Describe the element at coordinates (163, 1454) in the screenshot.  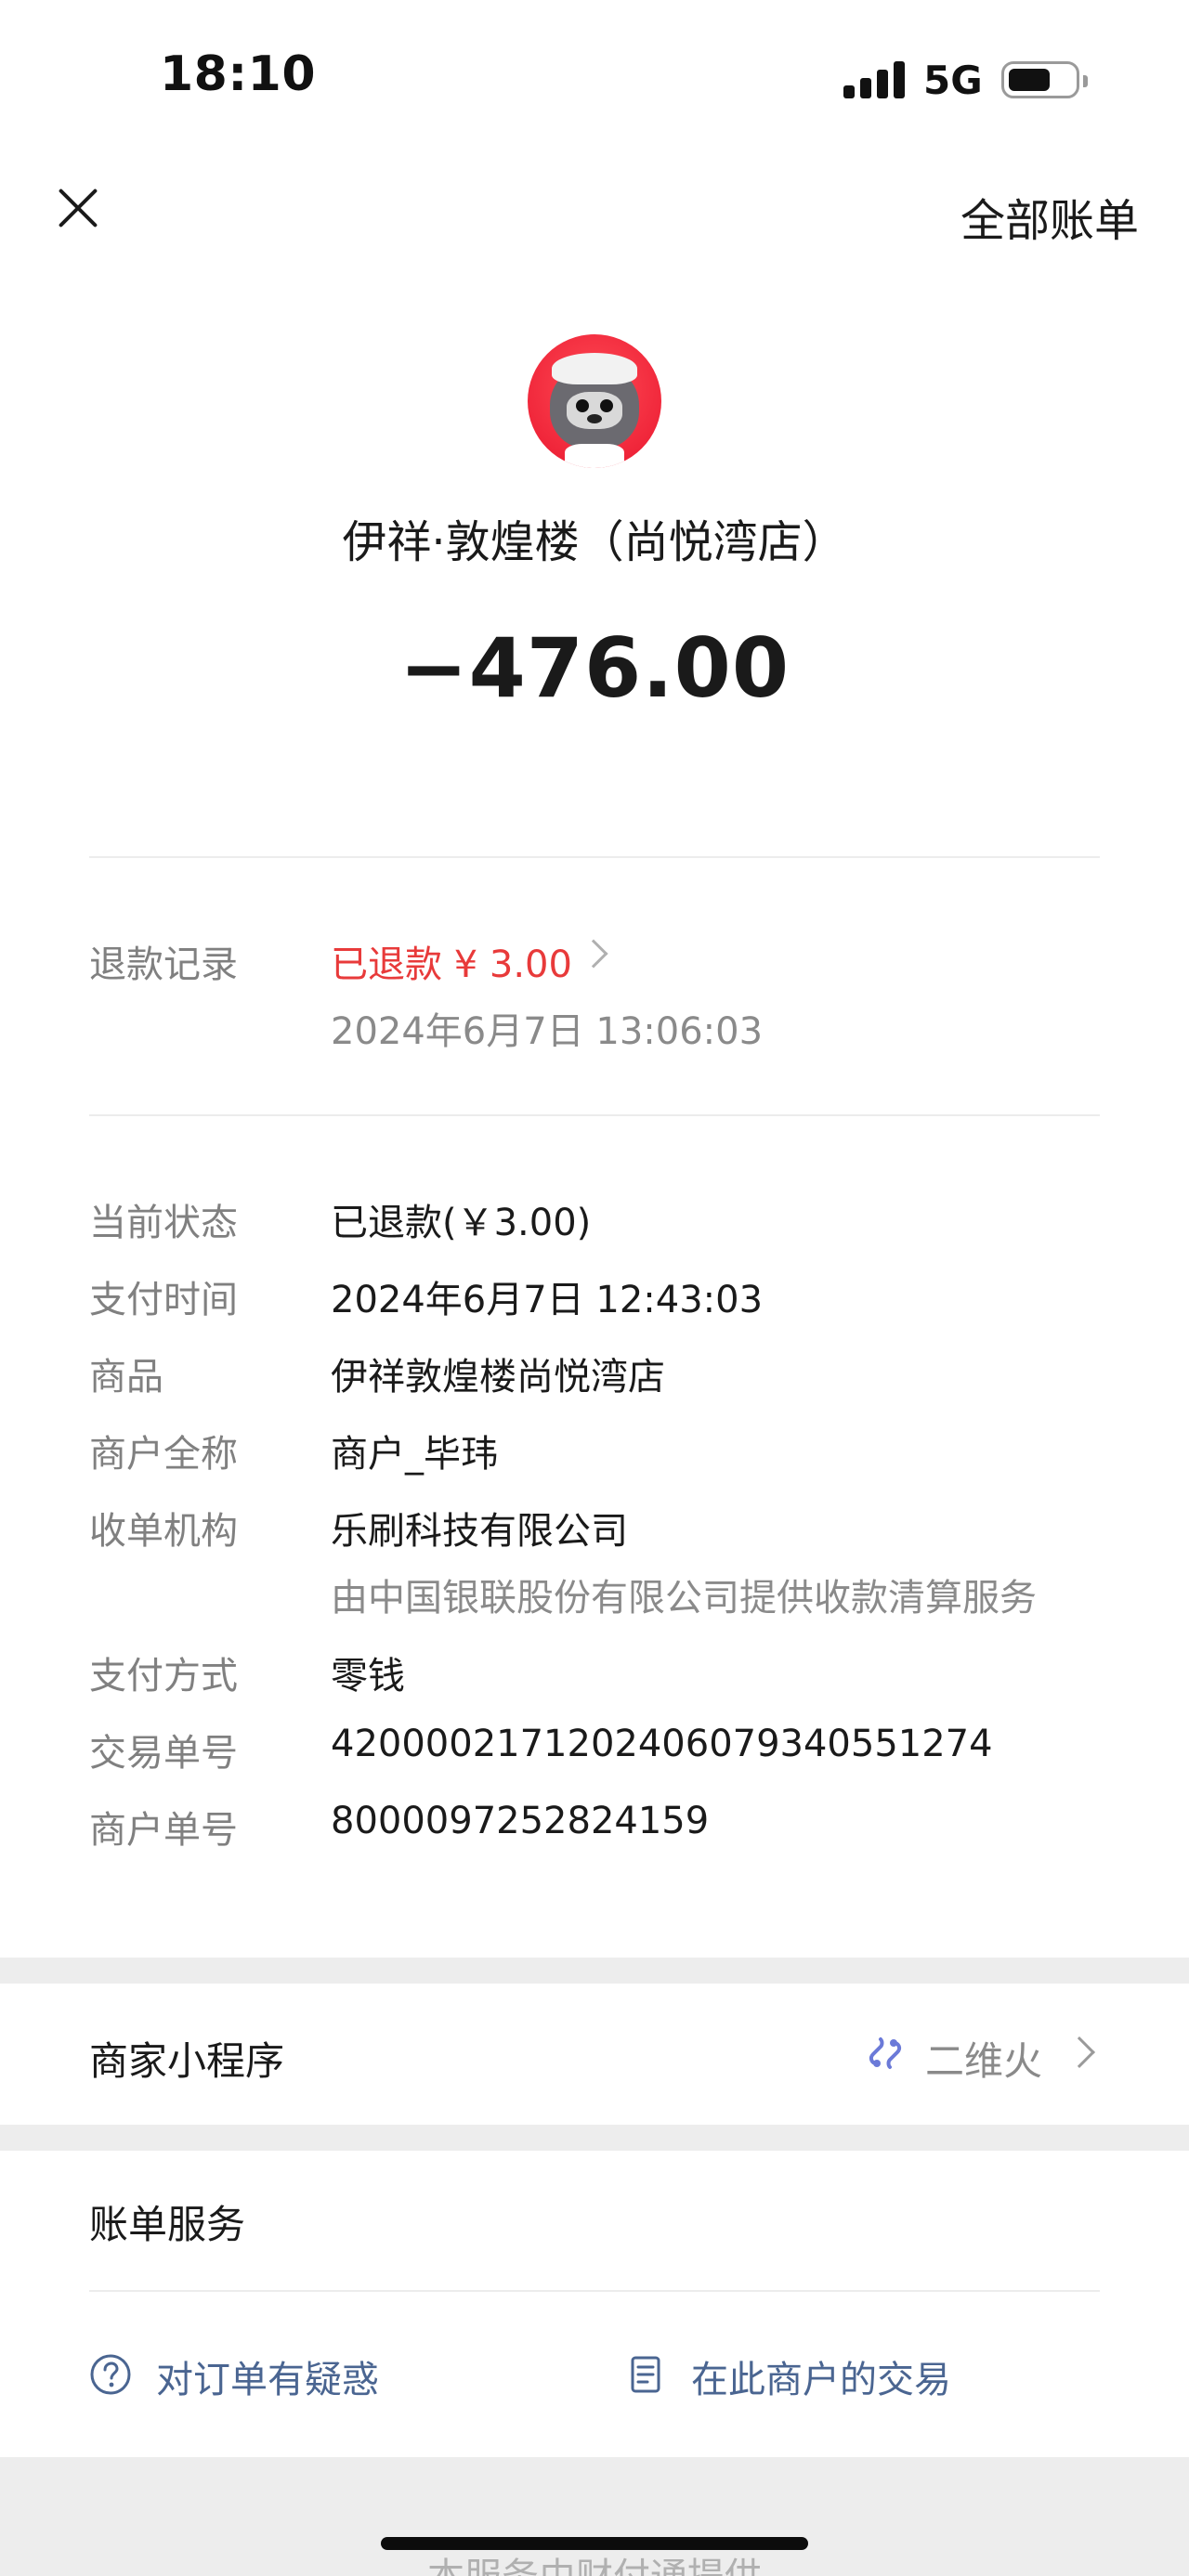
I see `detail-label-merchant-fullname: 商户全称` at that location.